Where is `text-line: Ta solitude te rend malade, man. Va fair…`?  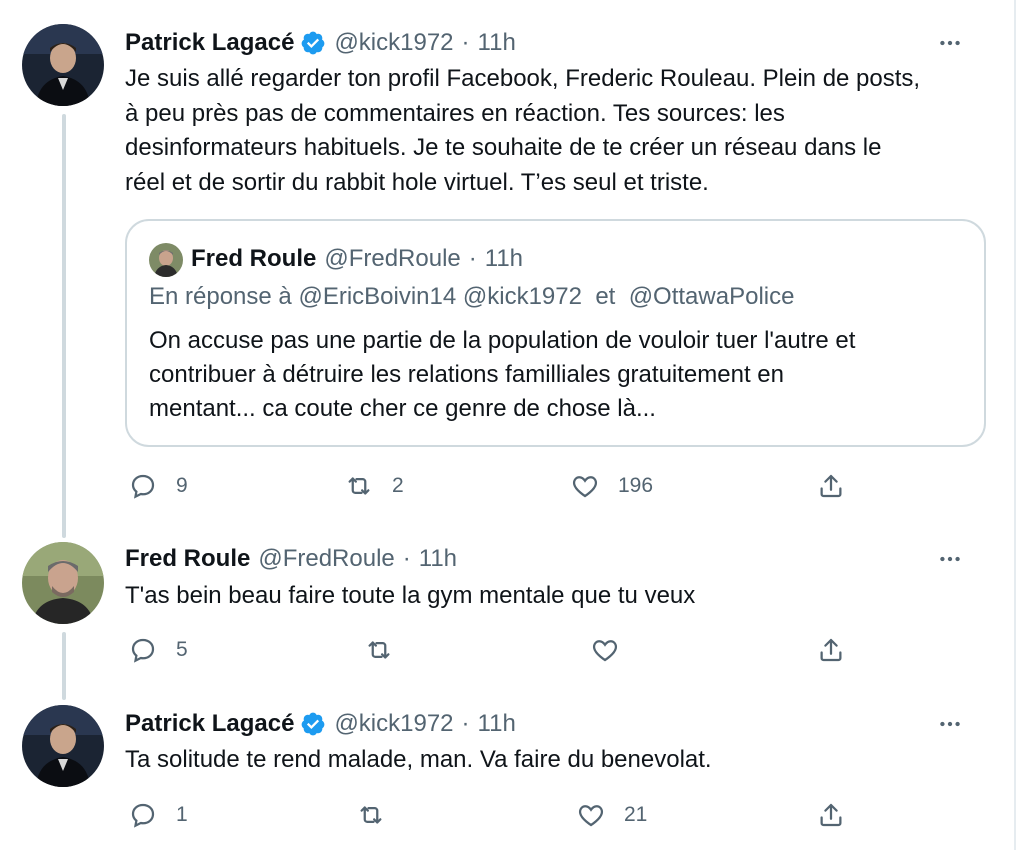 text-line: Ta solitude te rend malade, man. Va fair… is located at coordinates (418, 759).